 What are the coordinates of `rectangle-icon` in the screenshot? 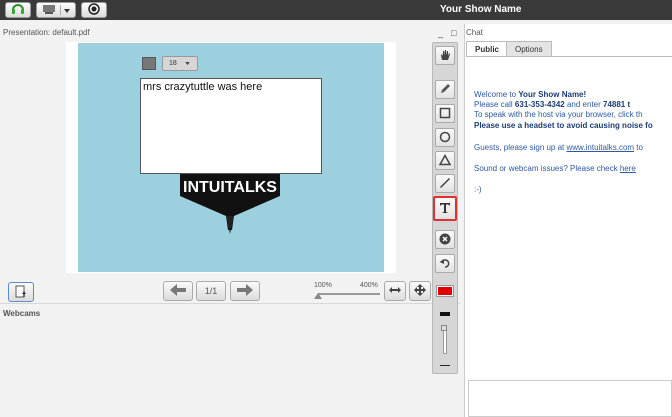 It's located at (445, 114).